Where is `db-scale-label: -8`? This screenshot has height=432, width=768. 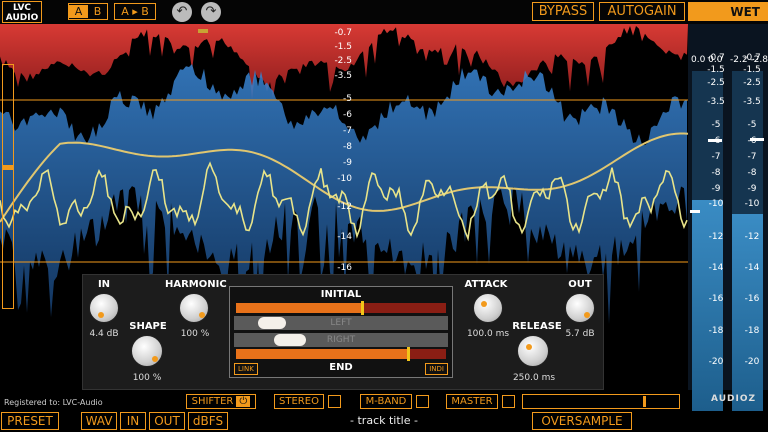
db-scale-label: -8 is located at coordinates (347, 147).